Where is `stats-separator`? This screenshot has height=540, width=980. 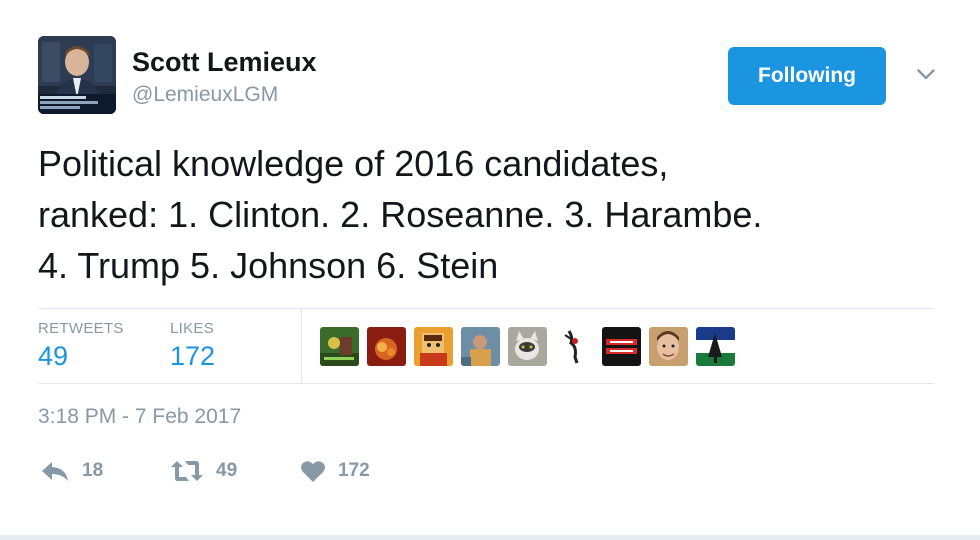 stats-separator is located at coordinates (301, 346).